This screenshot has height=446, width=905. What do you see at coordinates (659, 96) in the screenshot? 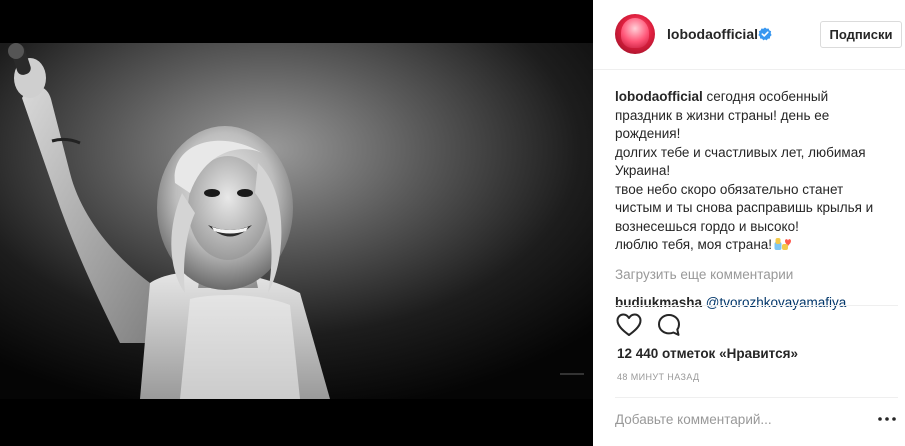
I see `caption-username: lobodaofficial` at bounding box center [659, 96].